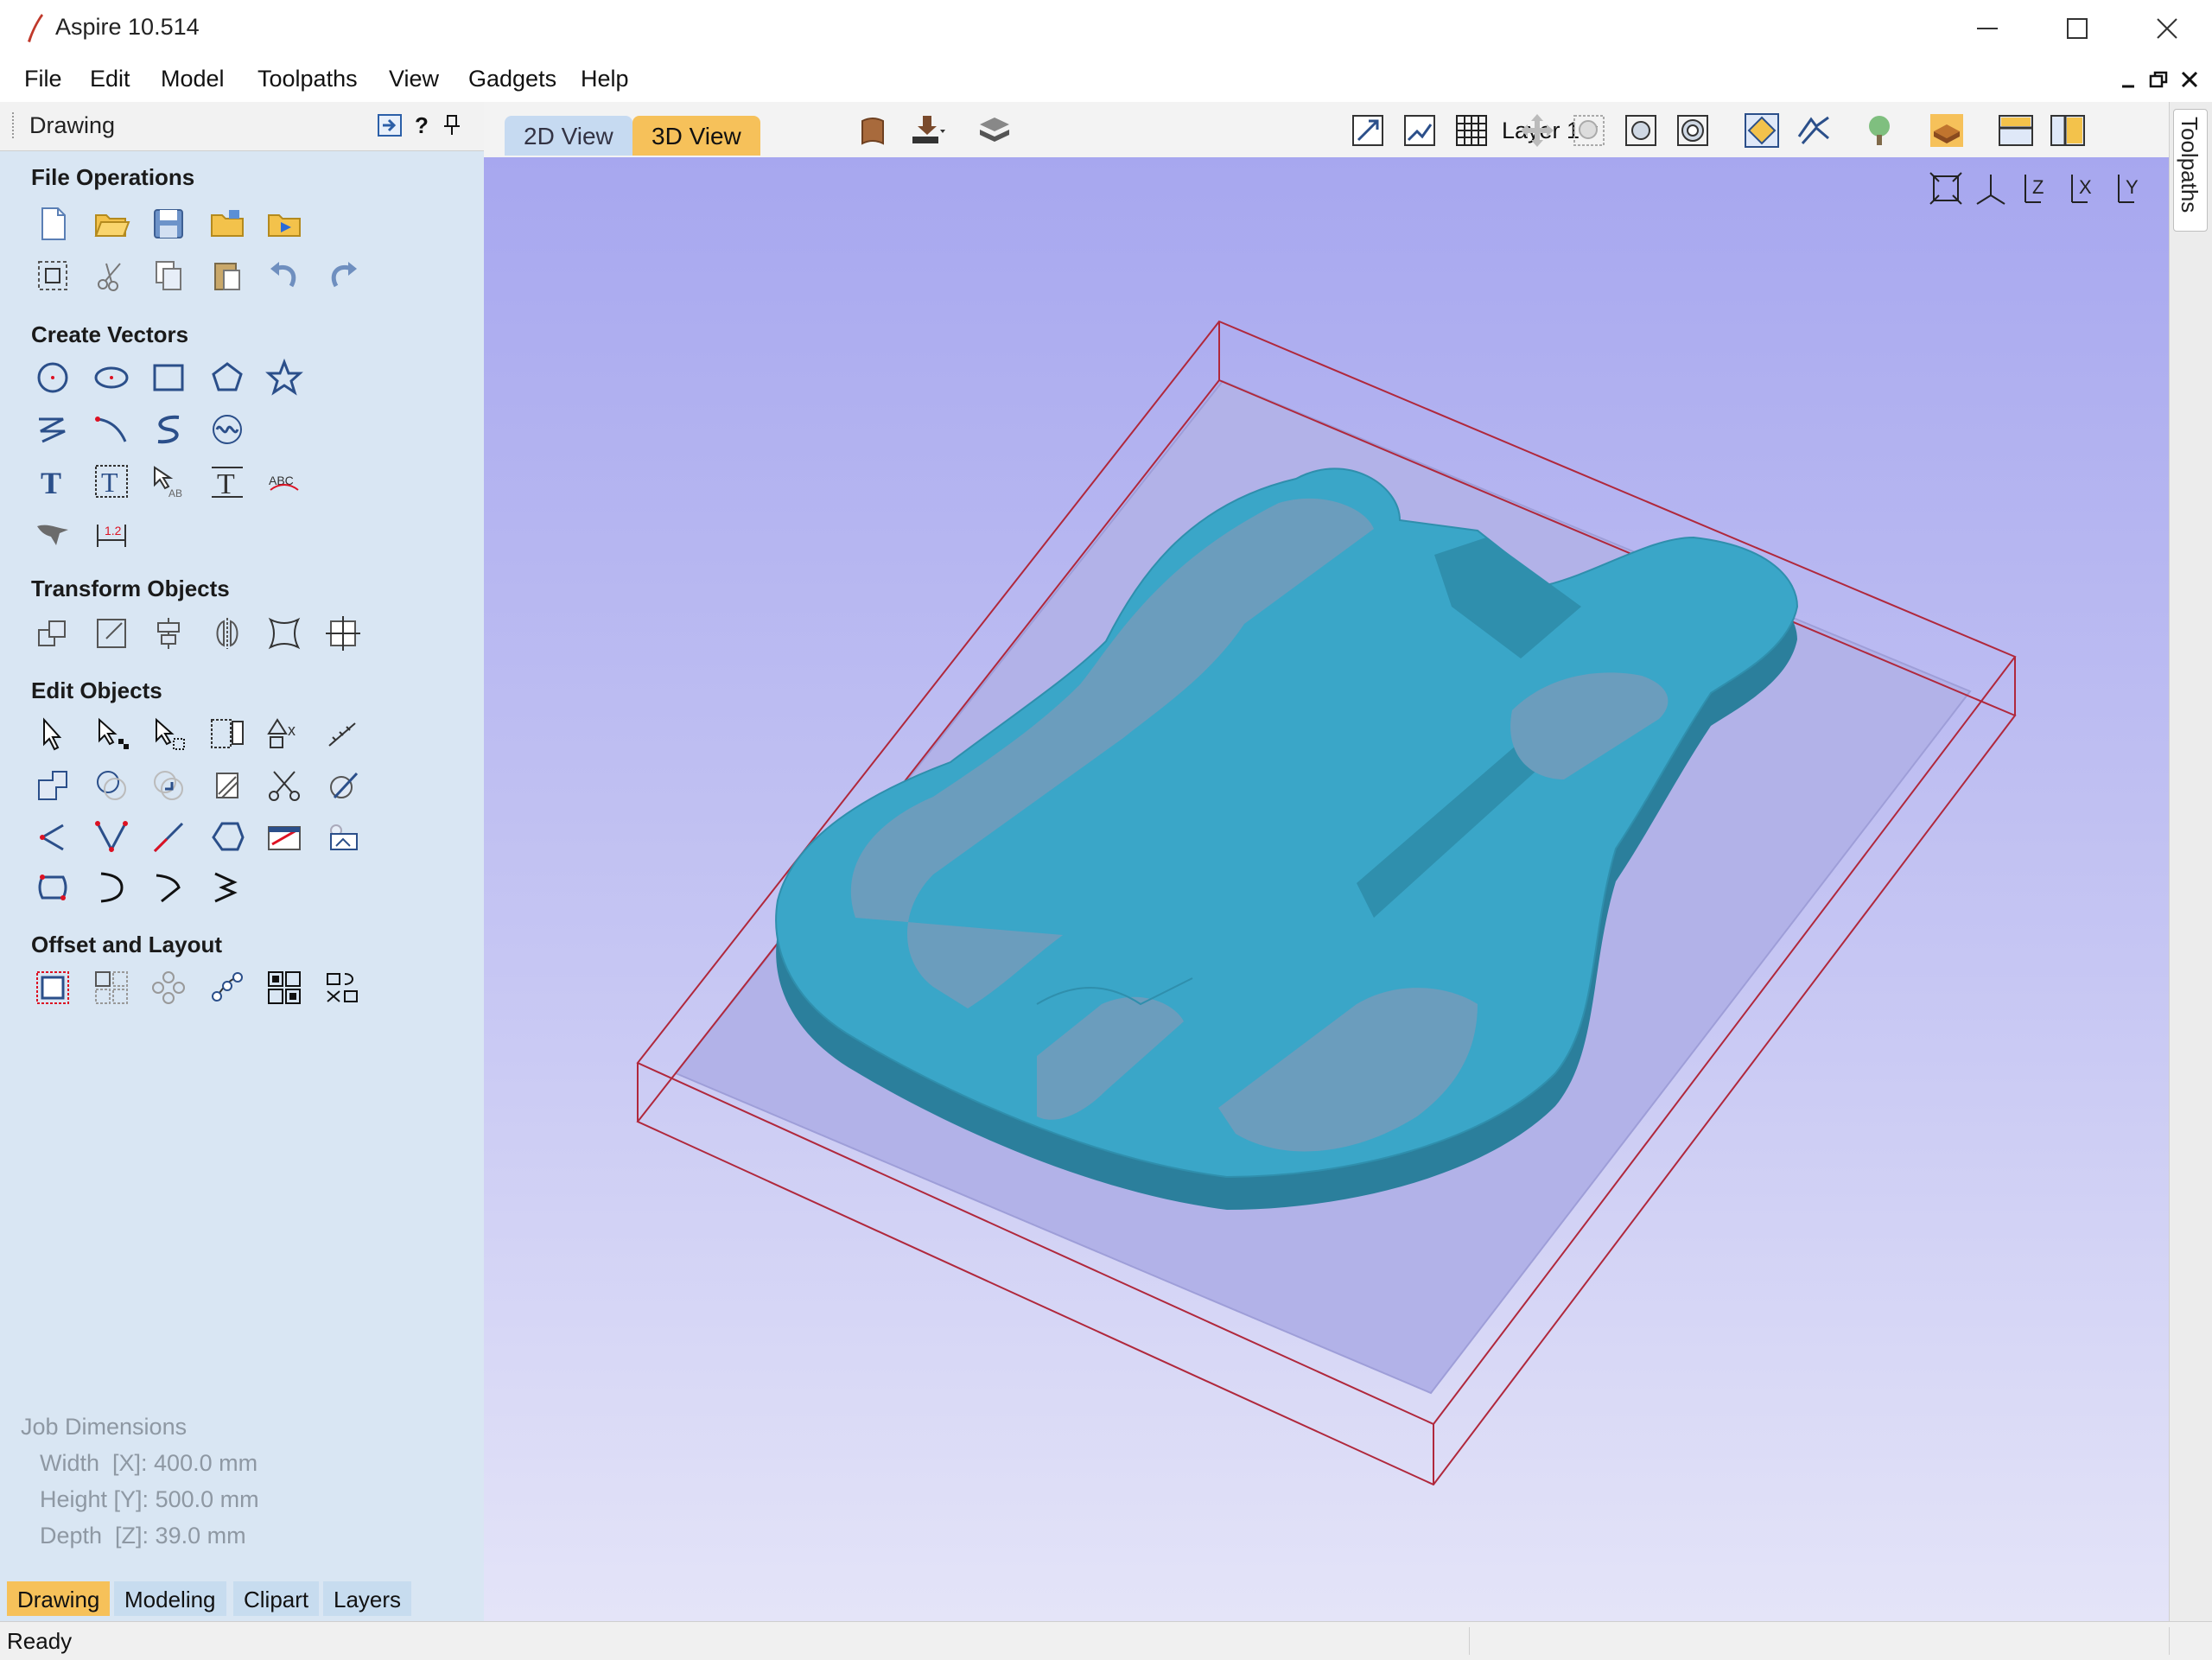  What do you see at coordinates (2016, 130) in the screenshot?
I see `split-horizontal-button` at bounding box center [2016, 130].